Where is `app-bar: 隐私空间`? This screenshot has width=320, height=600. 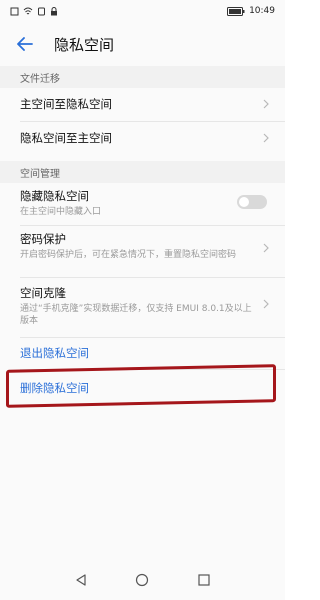 app-bar: 隐私空间 is located at coordinates (142, 44).